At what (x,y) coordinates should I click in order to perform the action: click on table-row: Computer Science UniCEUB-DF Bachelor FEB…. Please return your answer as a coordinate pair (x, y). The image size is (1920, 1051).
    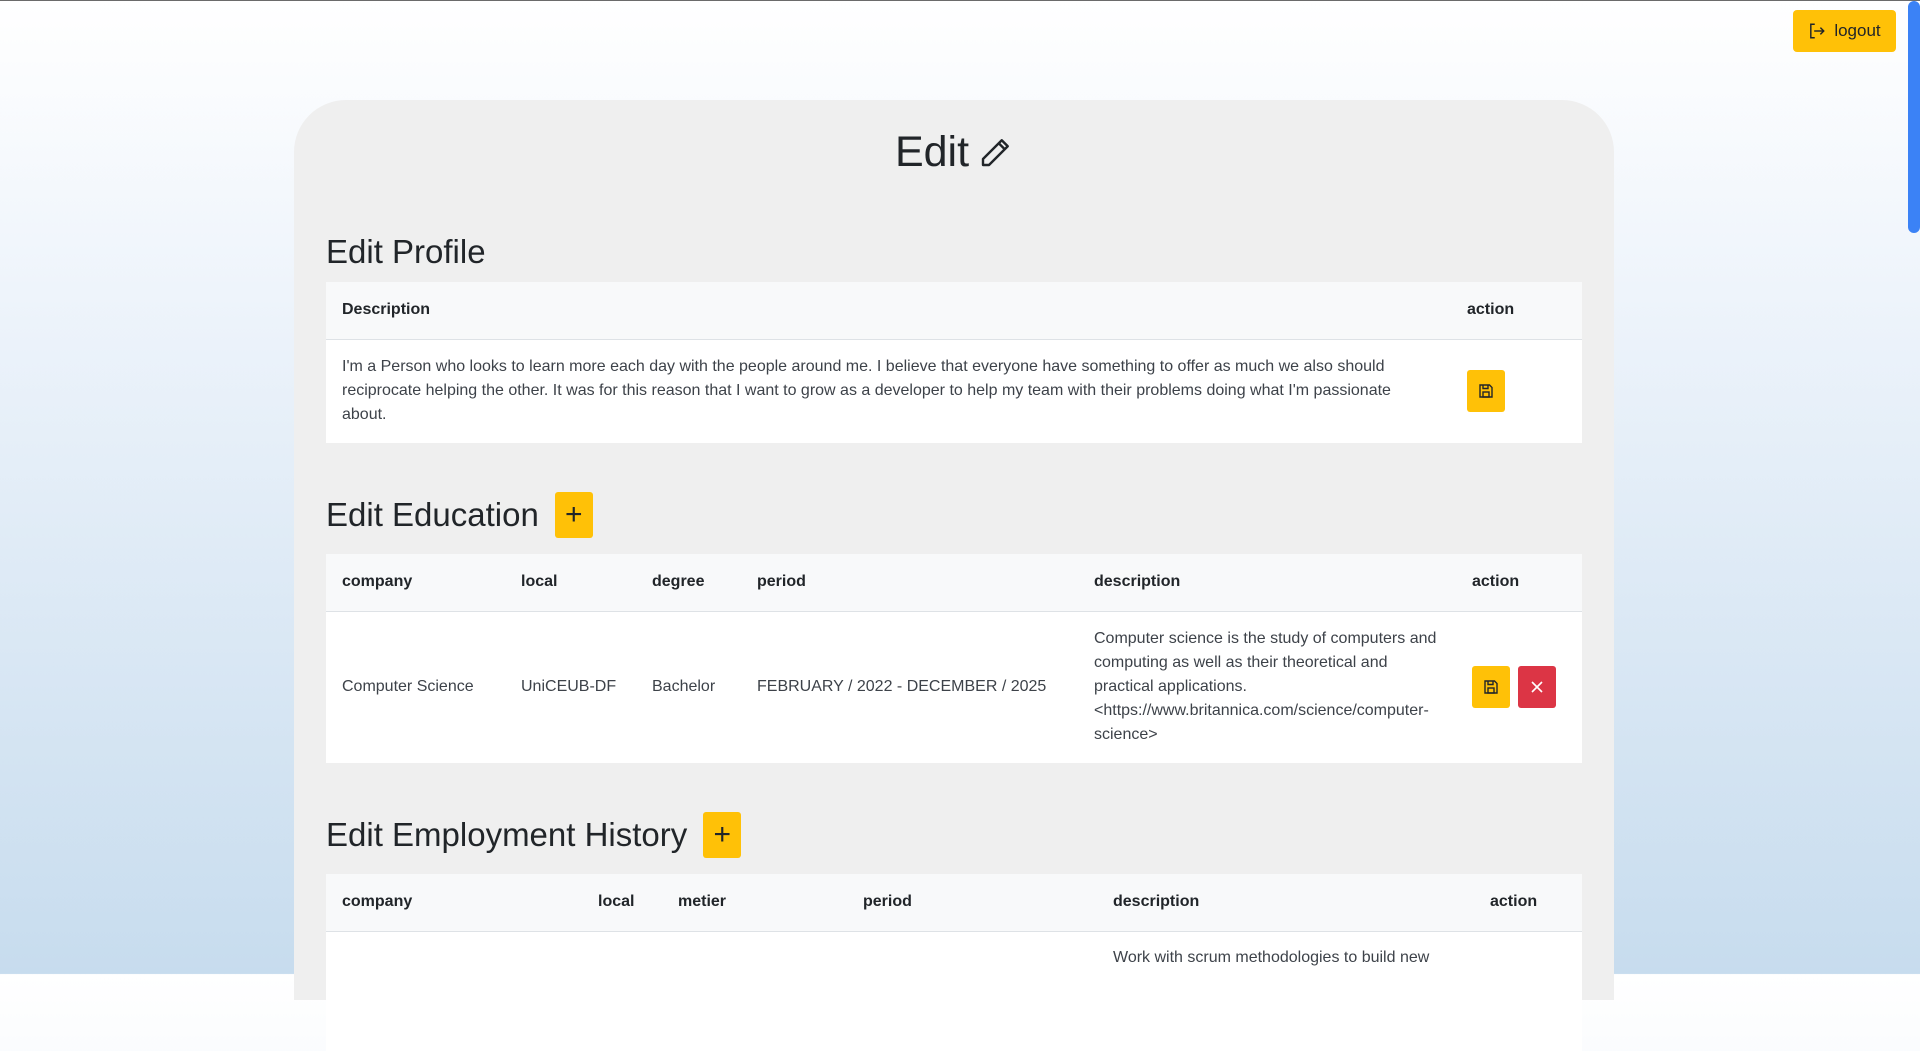
    Looking at the image, I should click on (954, 687).